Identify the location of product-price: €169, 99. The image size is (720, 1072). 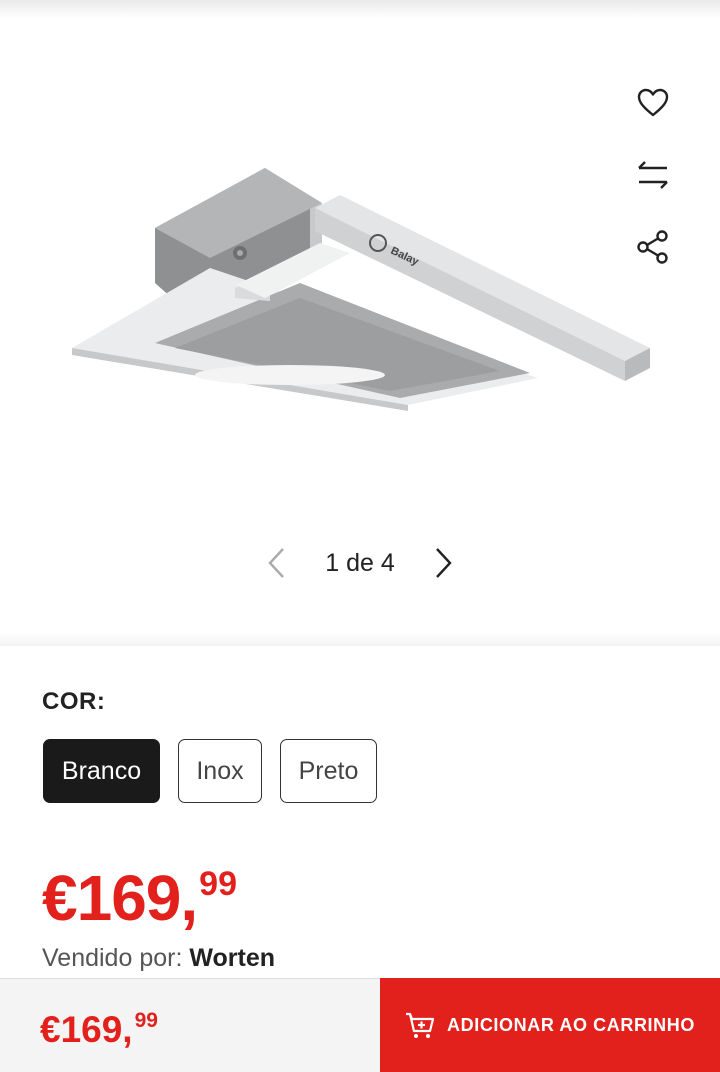
(139, 898).